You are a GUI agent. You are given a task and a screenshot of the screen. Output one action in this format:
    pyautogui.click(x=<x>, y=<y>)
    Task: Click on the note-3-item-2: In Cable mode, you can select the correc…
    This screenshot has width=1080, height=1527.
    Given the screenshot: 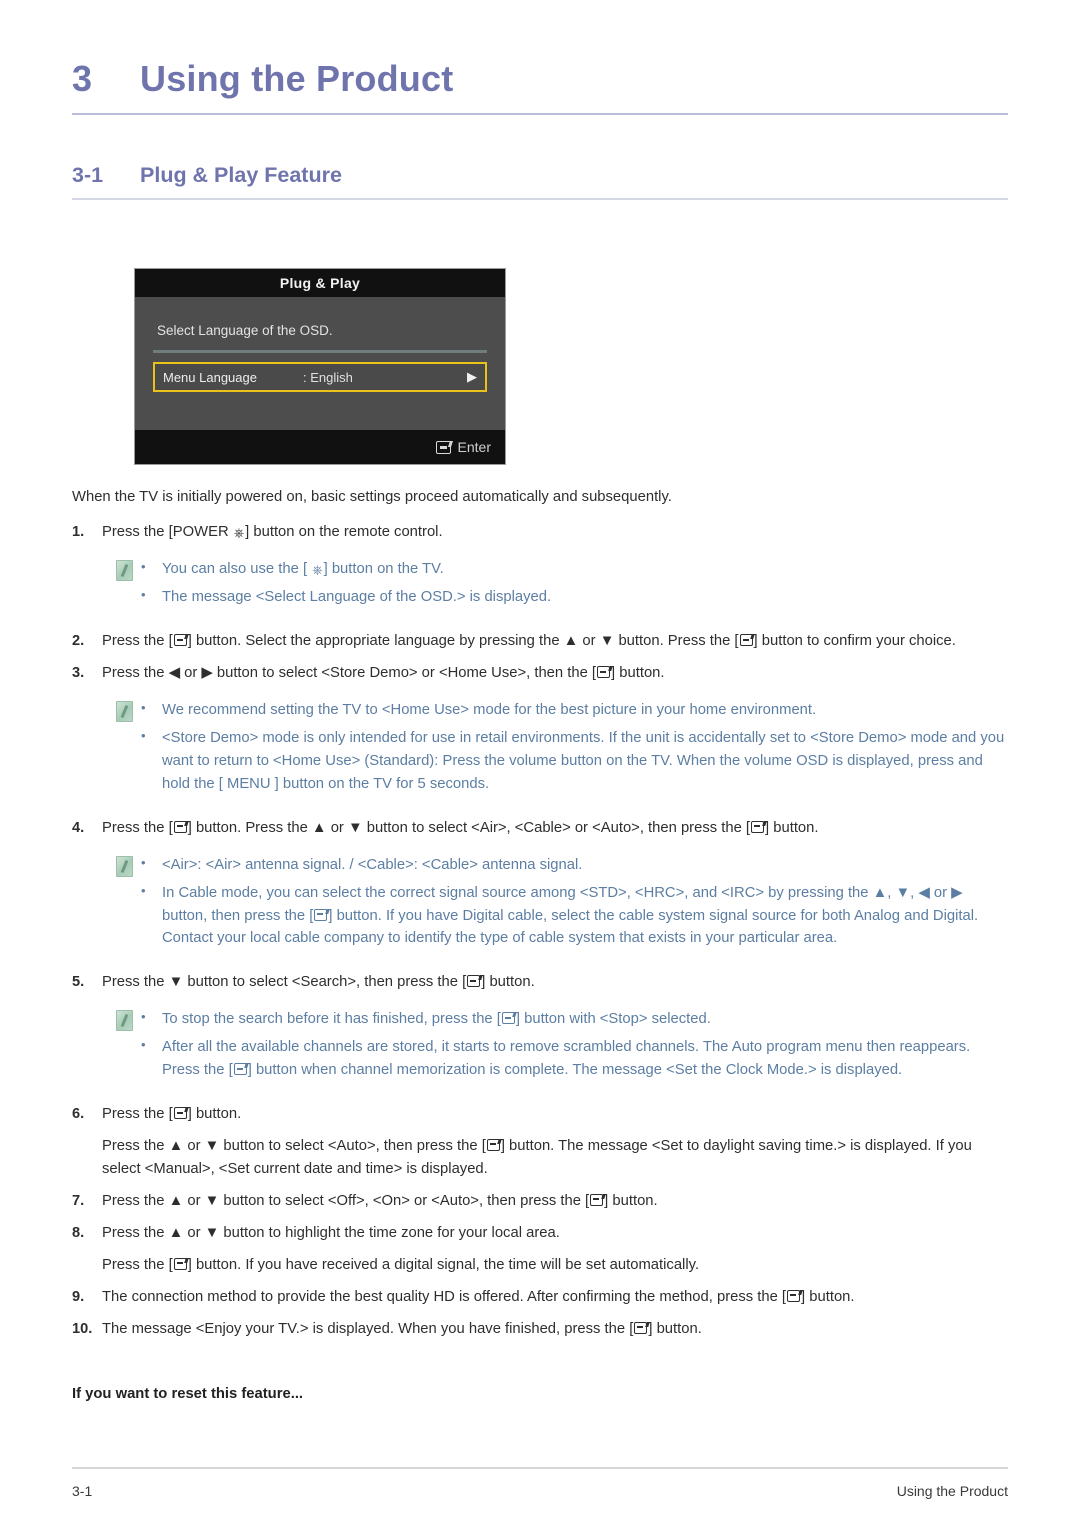 What is the action you would take?
    pyautogui.click(x=571, y=916)
    